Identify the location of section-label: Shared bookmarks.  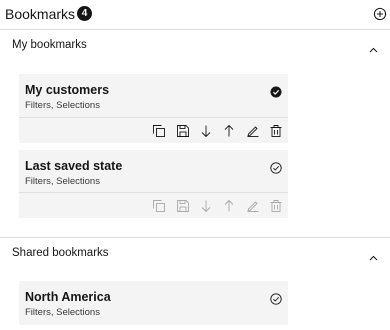
(60, 253).